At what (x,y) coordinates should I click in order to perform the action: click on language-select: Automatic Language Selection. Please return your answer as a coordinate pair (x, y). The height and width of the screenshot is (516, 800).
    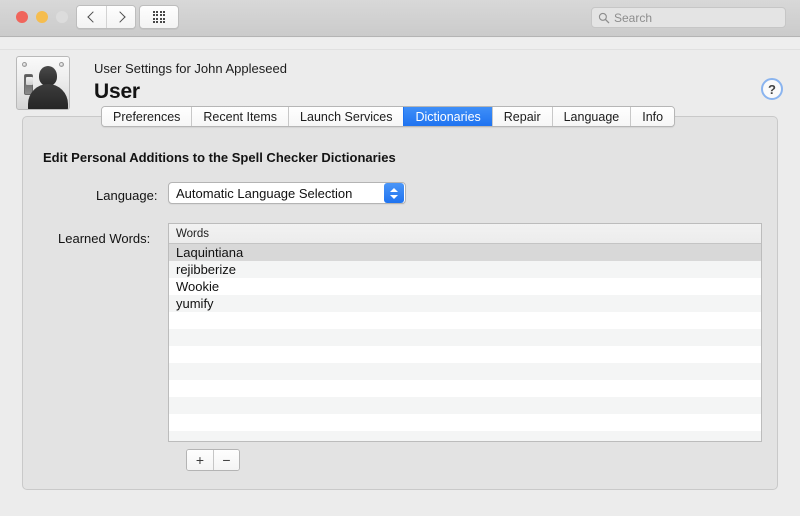
    Looking at the image, I should click on (287, 193).